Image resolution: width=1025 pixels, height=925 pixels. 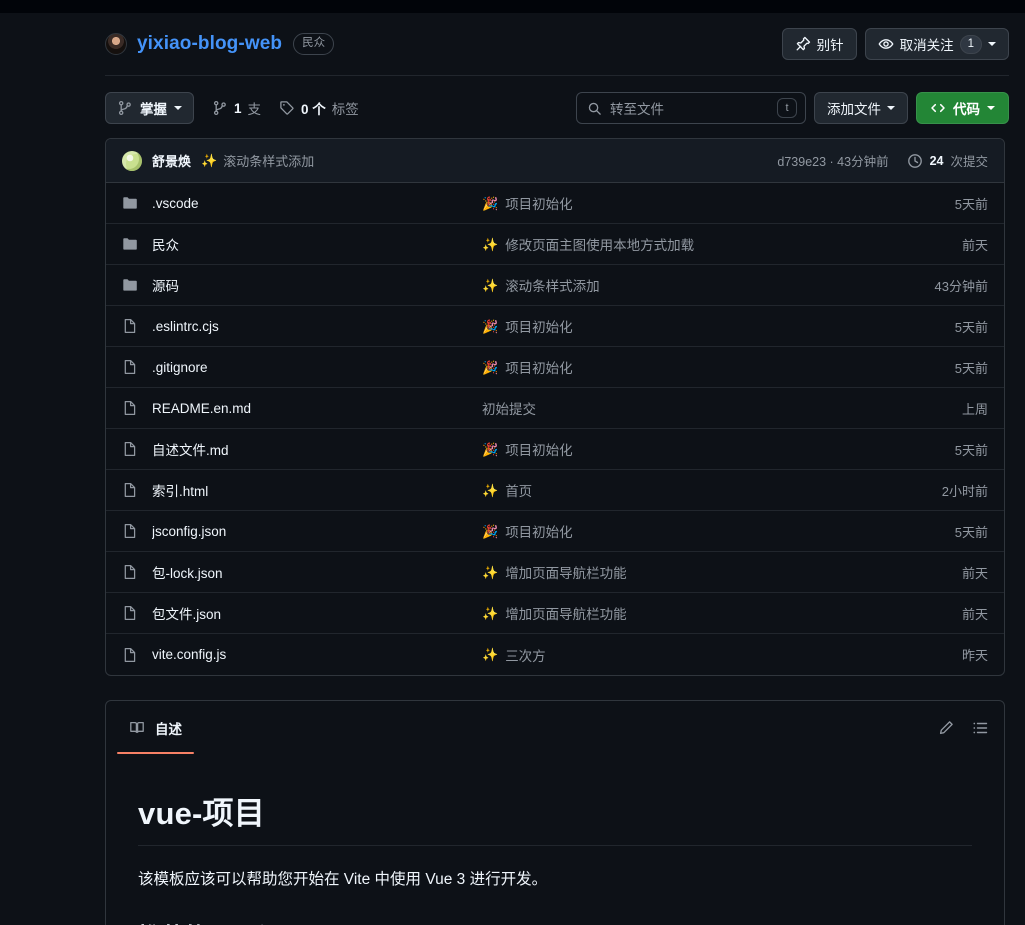 I want to click on file-commit-message: ✨ 首页, so click(x=712, y=490).